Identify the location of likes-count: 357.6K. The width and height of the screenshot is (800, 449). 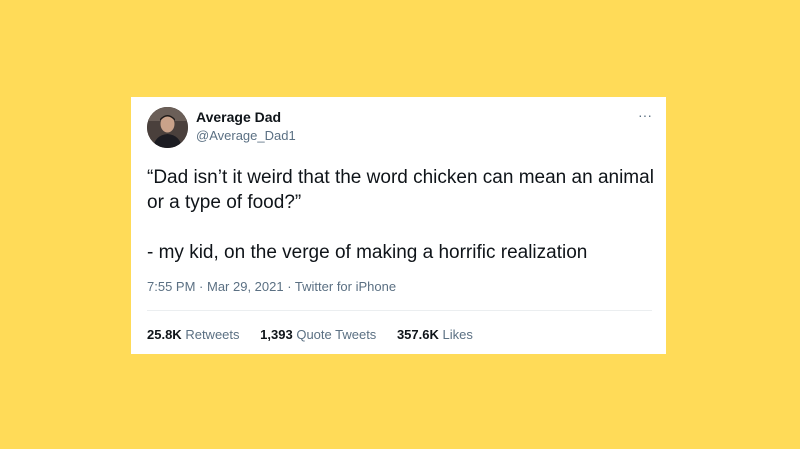
(417, 334).